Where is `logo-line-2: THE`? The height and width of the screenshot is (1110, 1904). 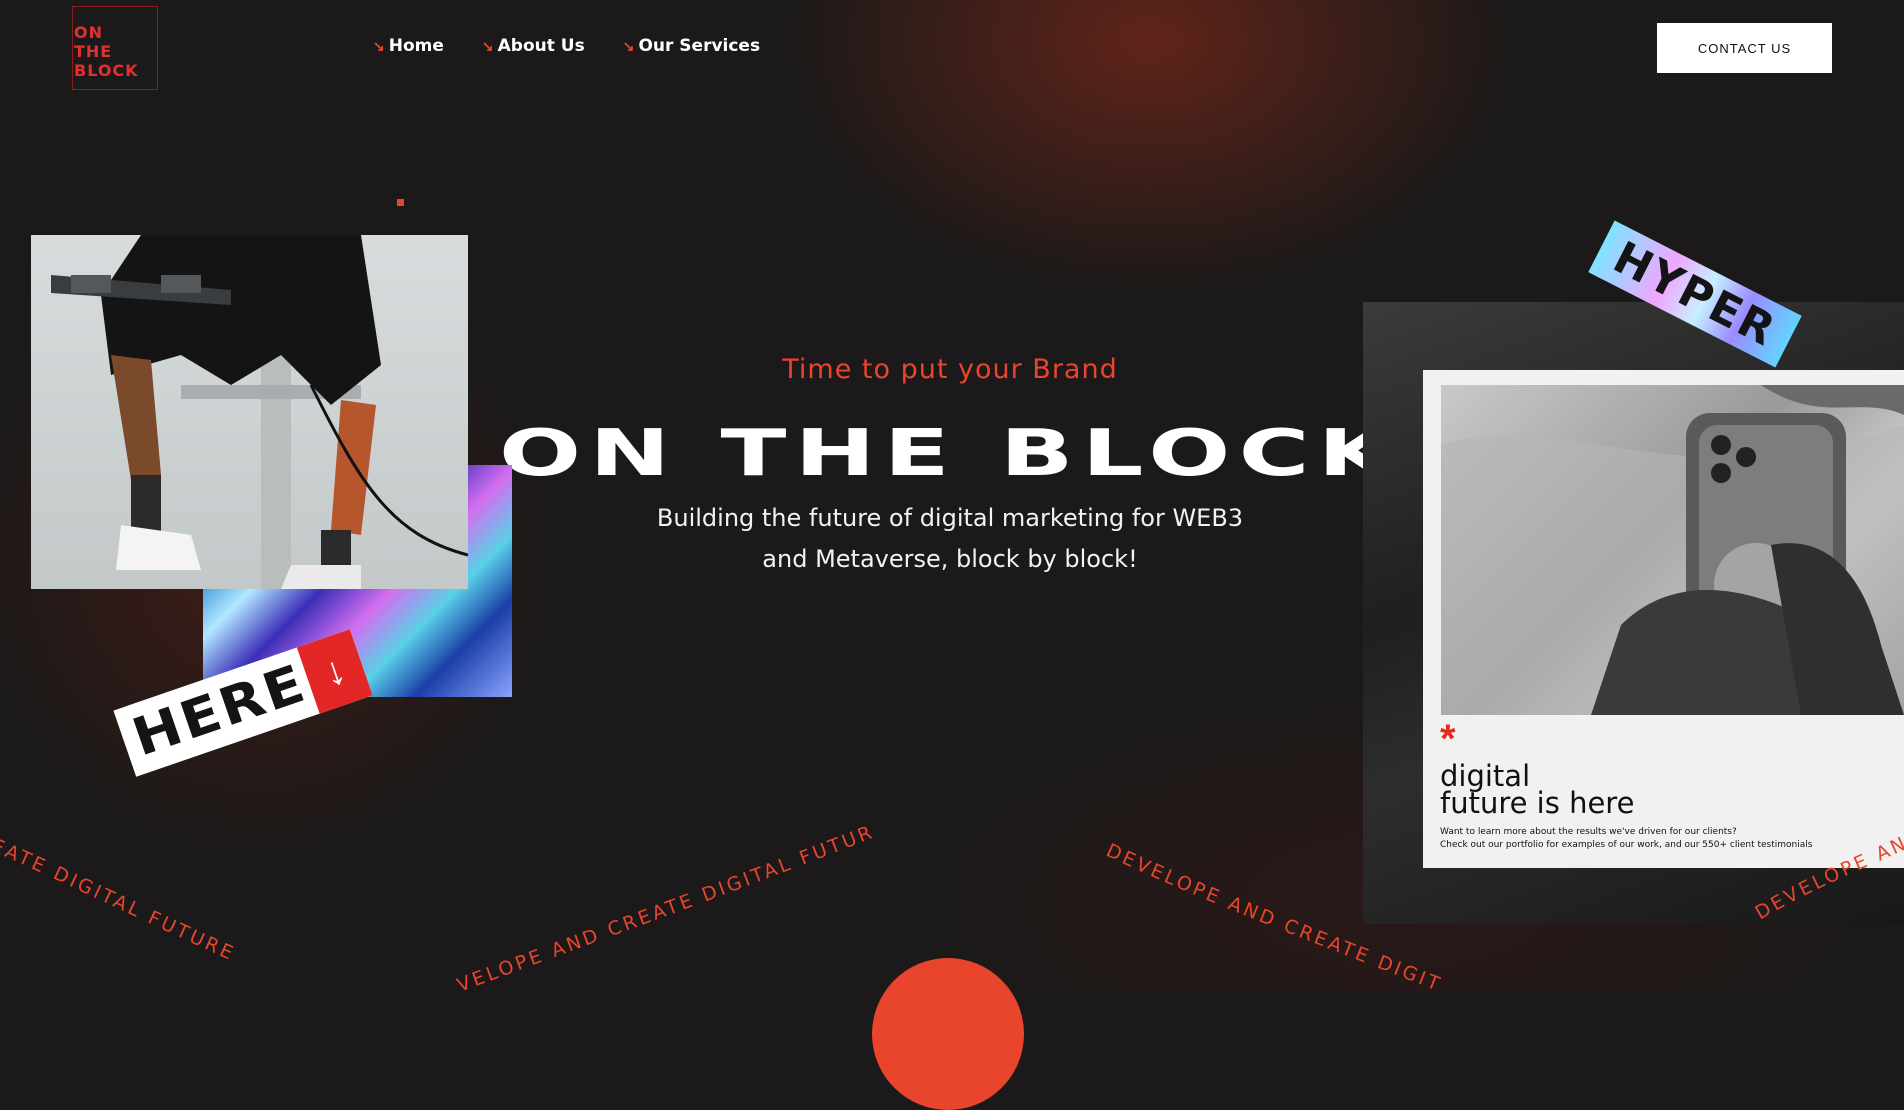
logo-line-2: THE is located at coordinates (93, 51).